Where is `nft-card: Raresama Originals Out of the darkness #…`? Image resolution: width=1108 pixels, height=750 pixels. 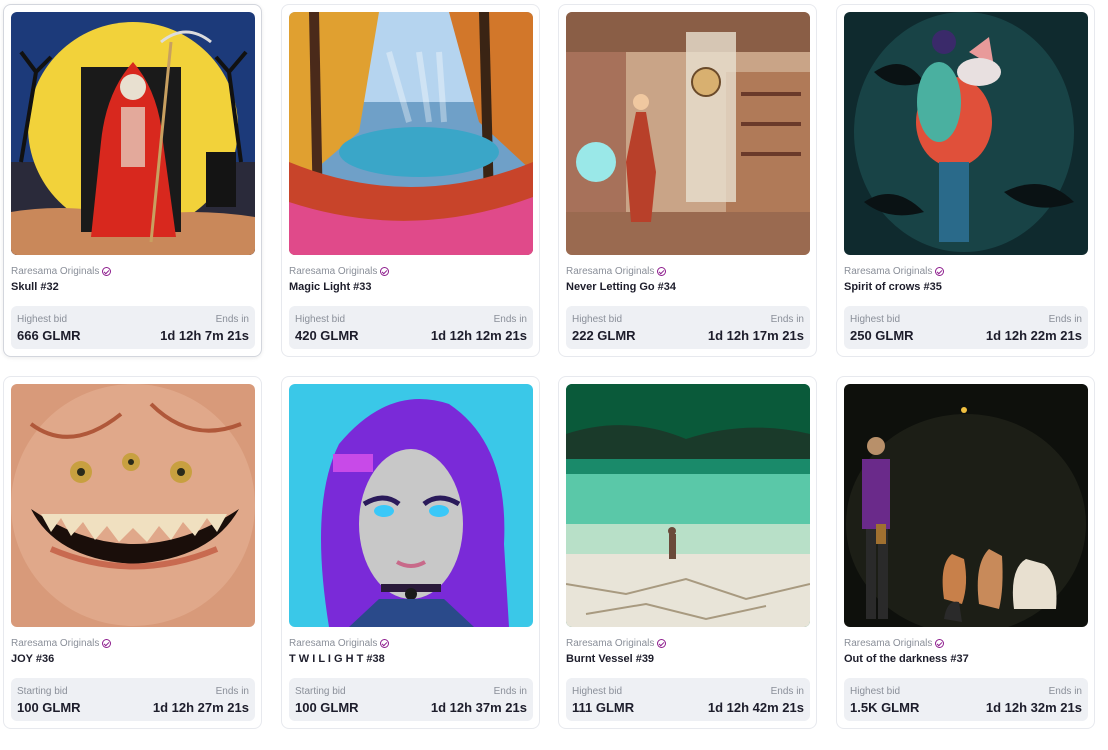 nft-card: Raresama Originals Out of the darkness #… is located at coordinates (965, 552).